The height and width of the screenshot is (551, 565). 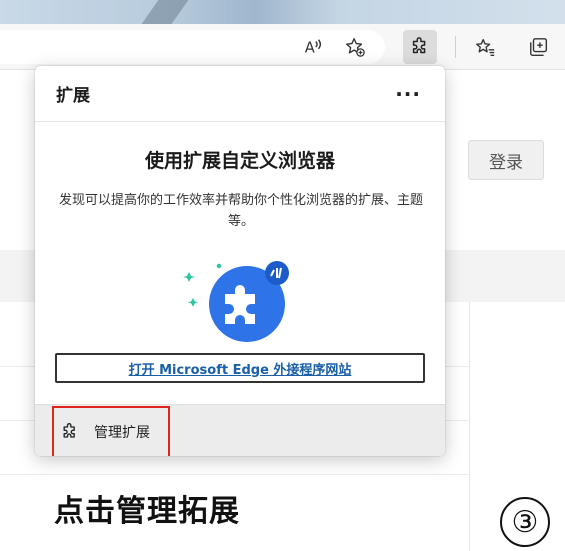 I want to click on read-aloud-icon: A, so click(x=313, y=48).